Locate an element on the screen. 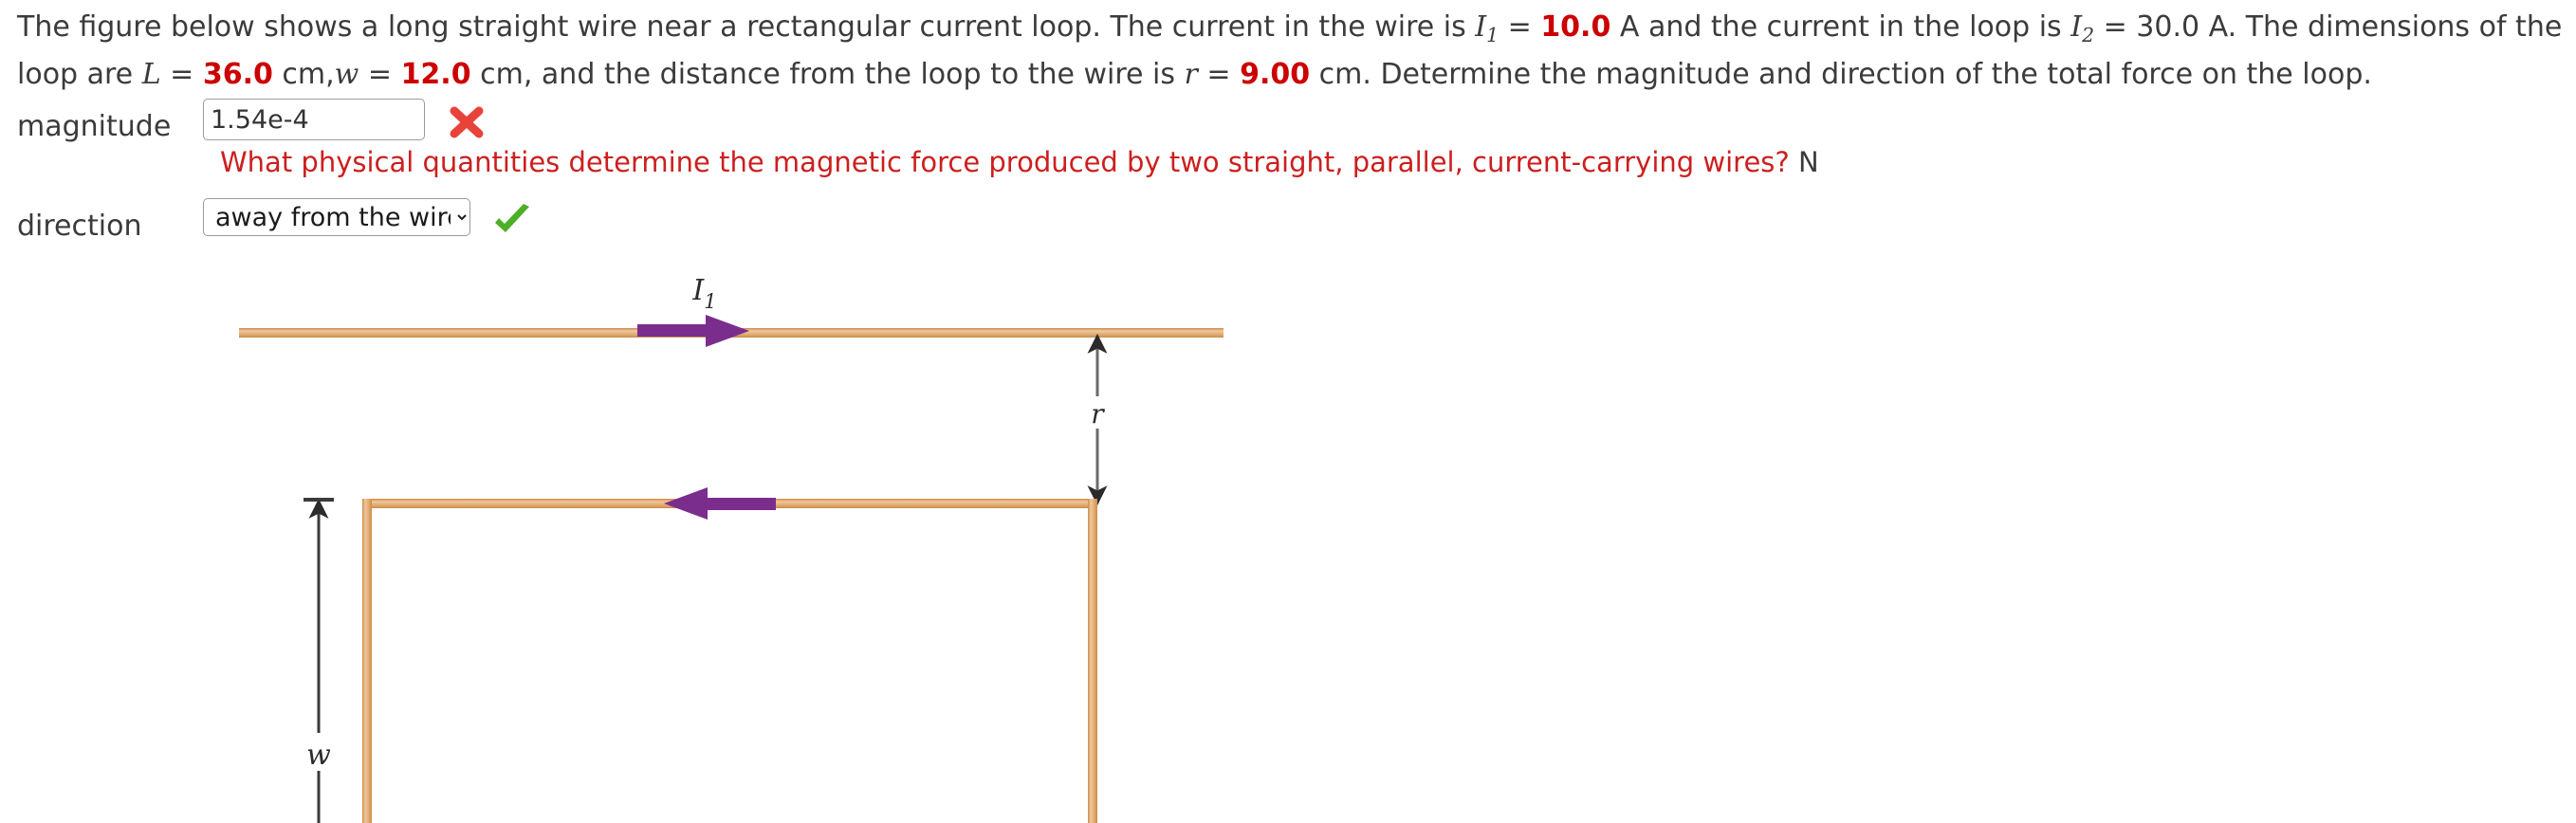 This screenshot has width=2576, height=823. value-r: 9.00 is located at coordinates (1275, 75).